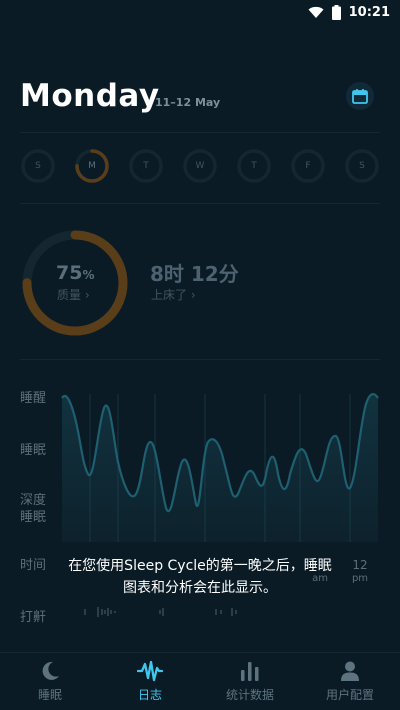  What do you see at coordinates (336, 12) in the screenshot?
I see `battery-icon` at bounding box center [336, 12].